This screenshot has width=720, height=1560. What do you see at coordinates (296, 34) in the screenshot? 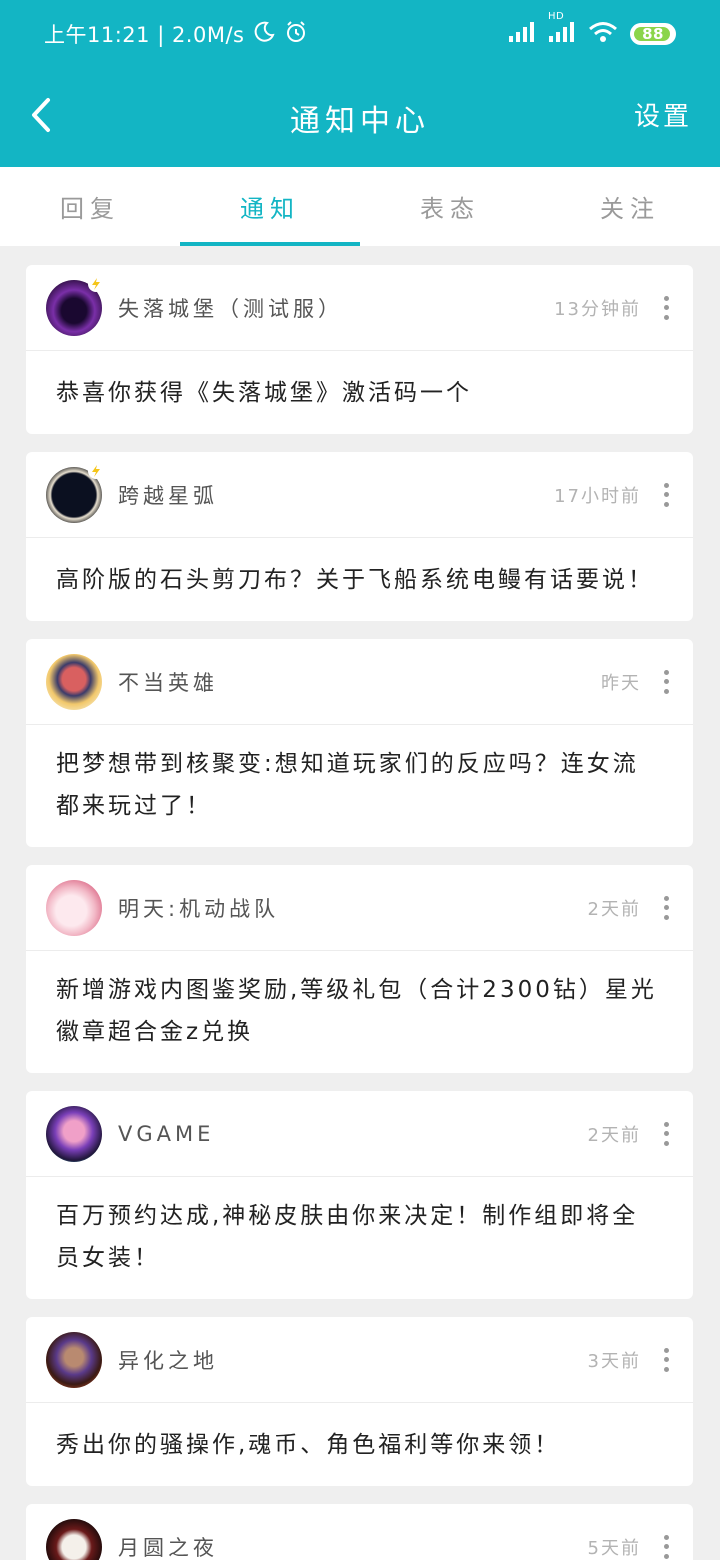
I see `alarm-icon` at bounding box center [296, 34].